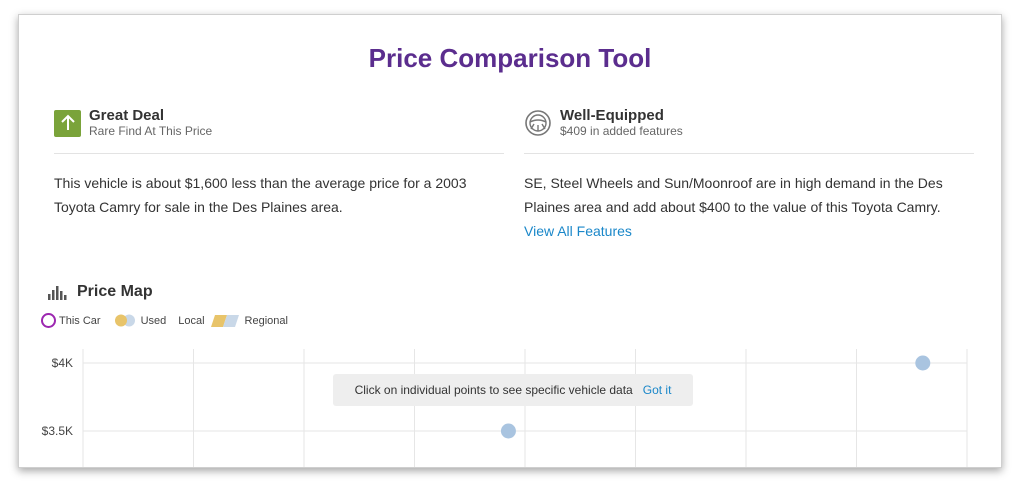  What do you see at coordinates (224, 320) in the screenshot?
I see `local-regional-swatch-icon` at bounding box center [224, 320].